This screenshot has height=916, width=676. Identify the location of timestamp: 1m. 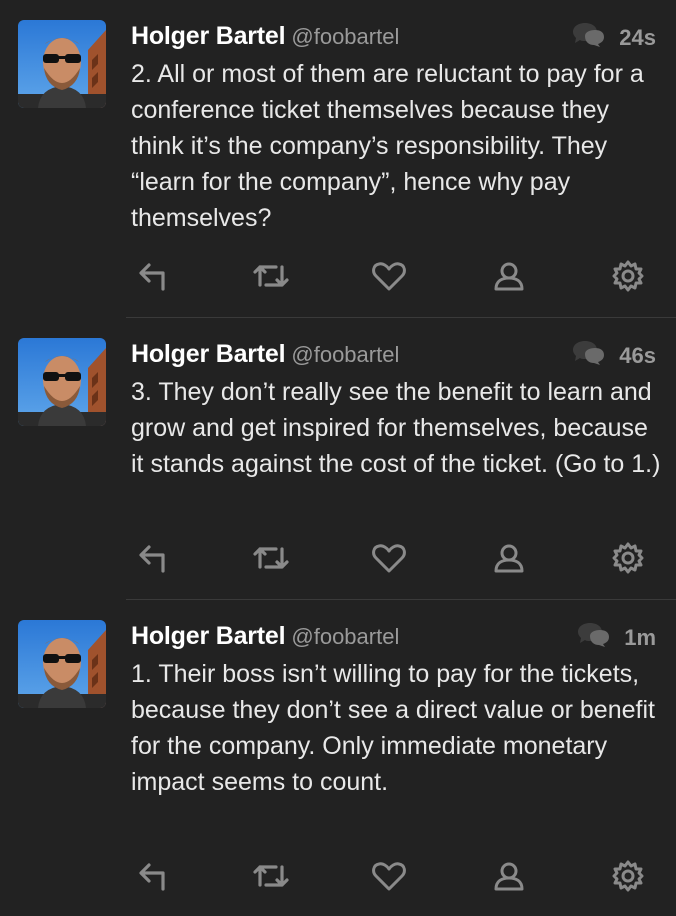
(640, 638).